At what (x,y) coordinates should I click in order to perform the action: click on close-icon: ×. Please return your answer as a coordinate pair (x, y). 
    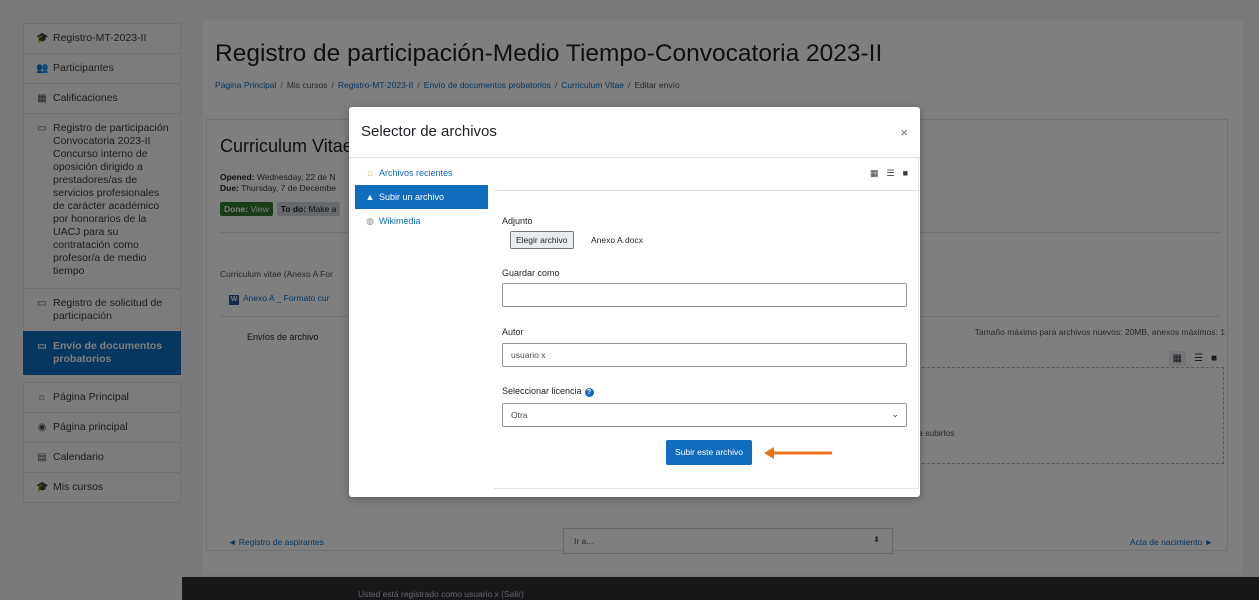
    Looking at the image, I should click on (904, 132).